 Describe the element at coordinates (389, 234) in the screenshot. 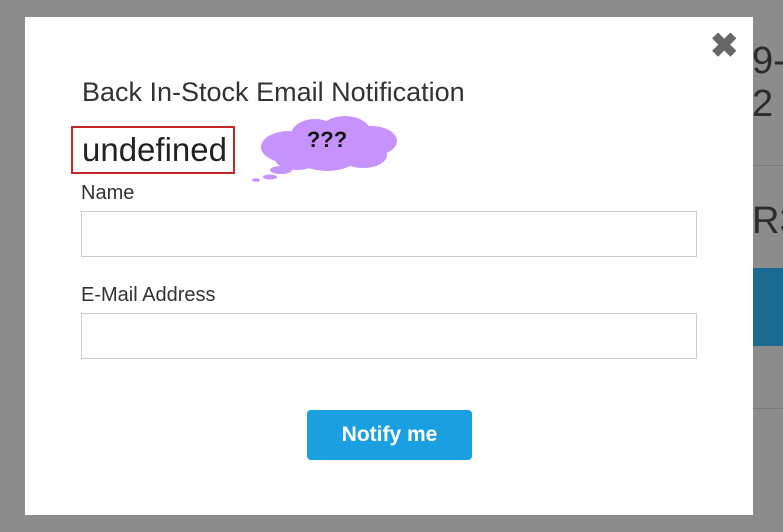

I see `name-field` at that location.